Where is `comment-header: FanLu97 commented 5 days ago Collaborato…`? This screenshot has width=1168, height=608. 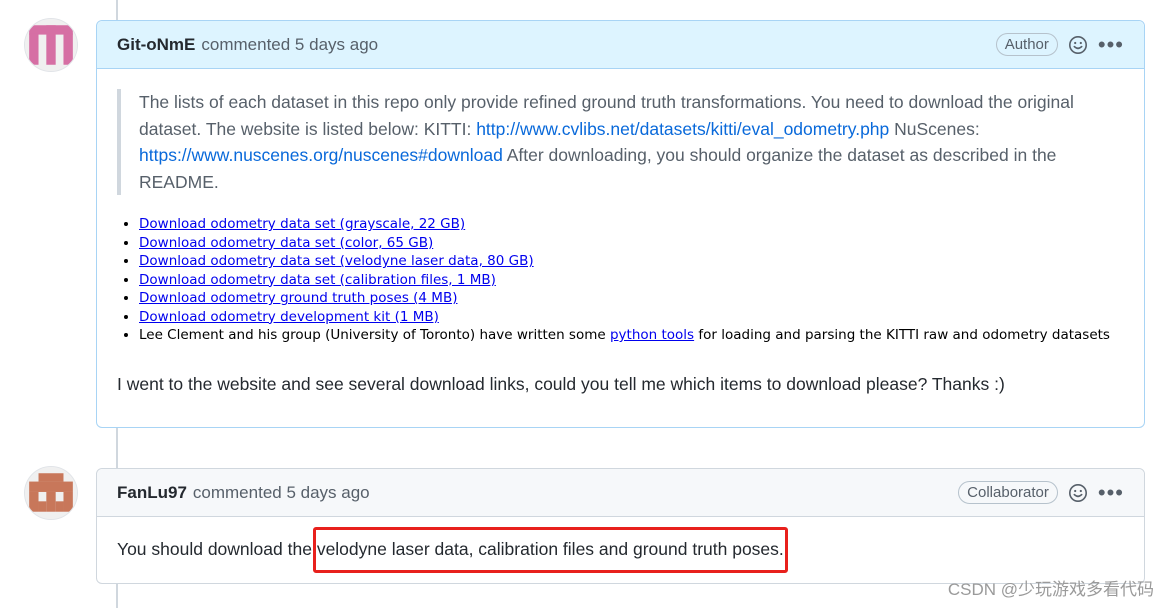 comment-header: FanLu97 commented 5 days ago Collaborato… is located at coordinates (620, 493).